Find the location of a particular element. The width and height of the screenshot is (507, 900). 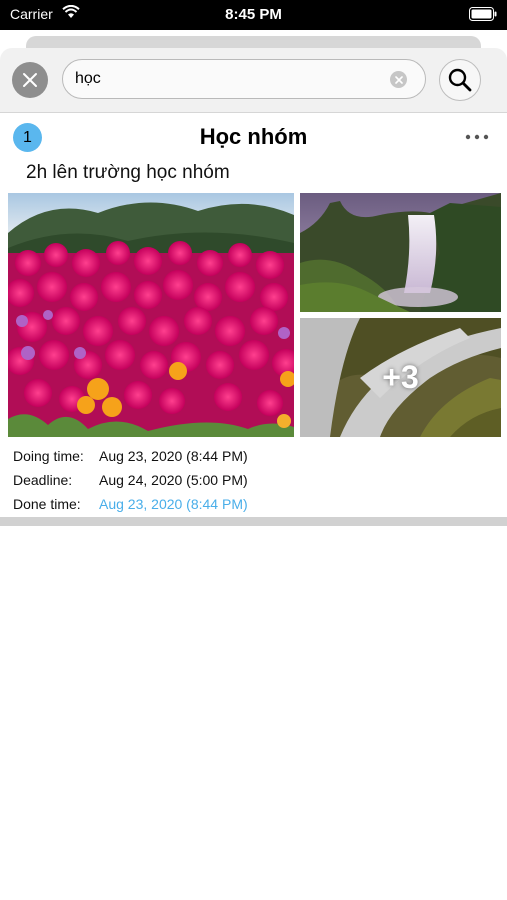

task-photo-3: +3 is located at coordinates (400, 377).